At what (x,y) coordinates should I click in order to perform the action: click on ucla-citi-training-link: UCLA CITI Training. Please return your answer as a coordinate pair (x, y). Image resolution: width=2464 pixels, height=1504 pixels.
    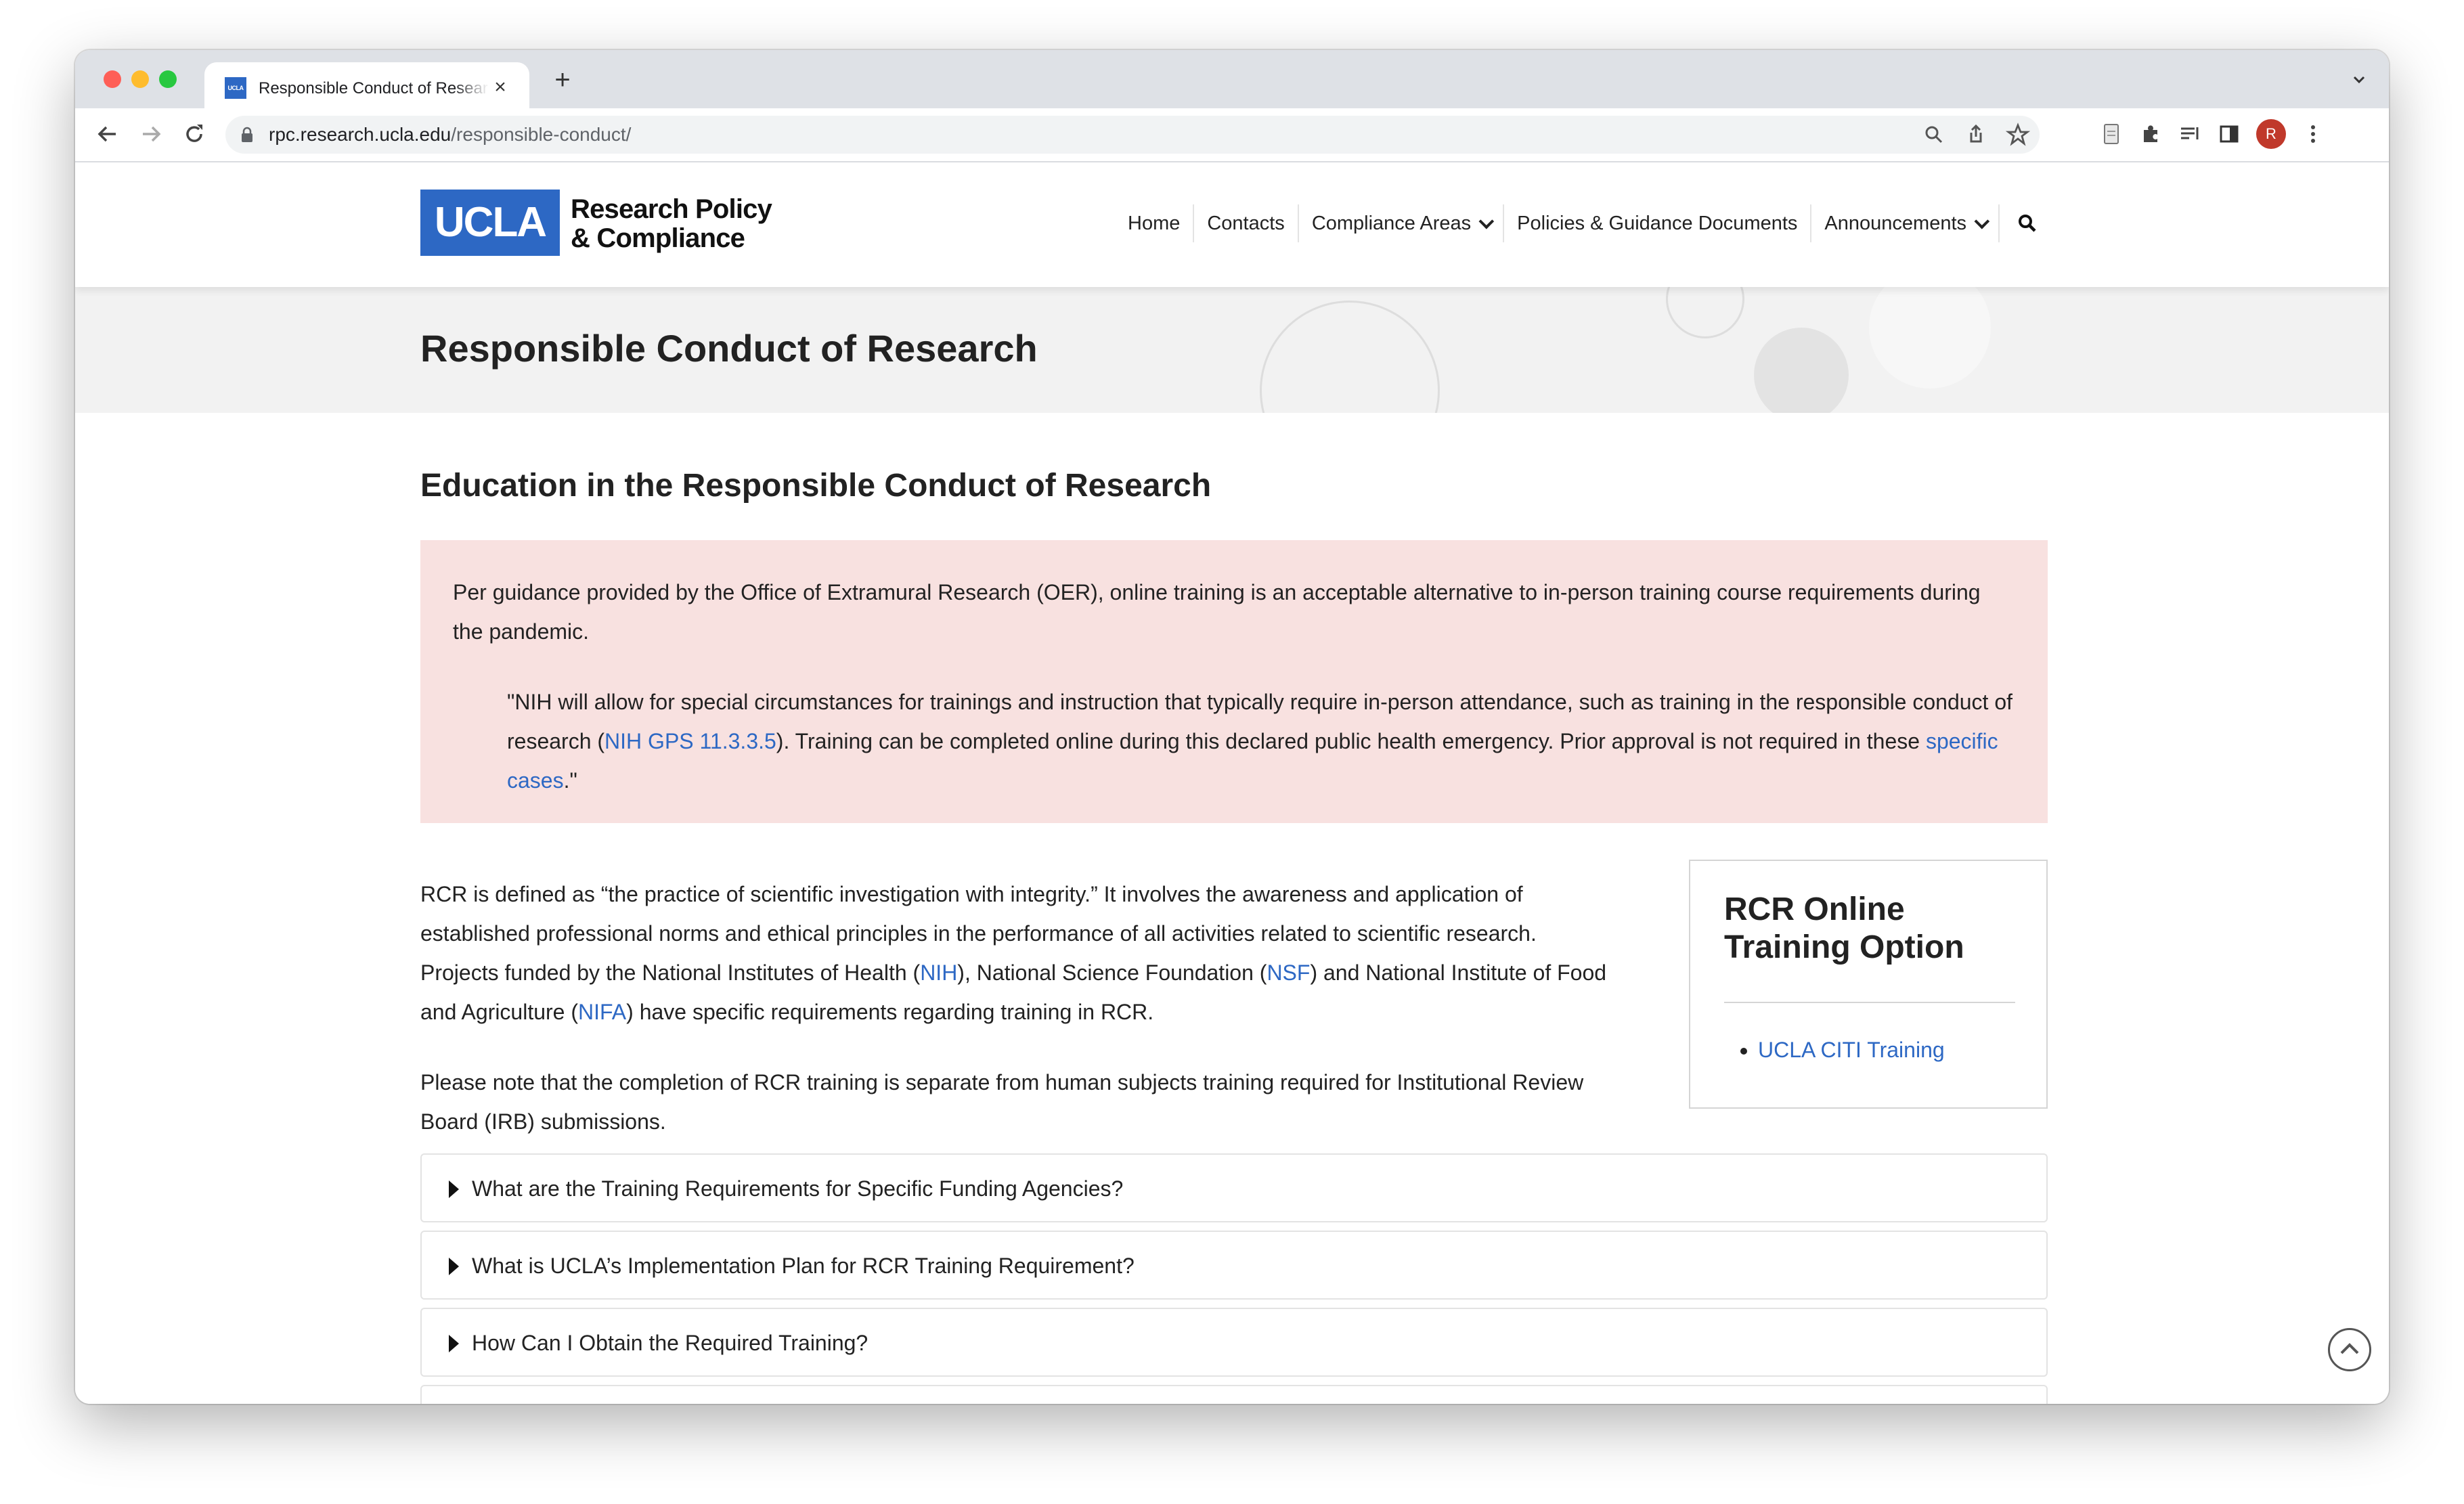
    Looking at the image, I should click on (1851, 1050).